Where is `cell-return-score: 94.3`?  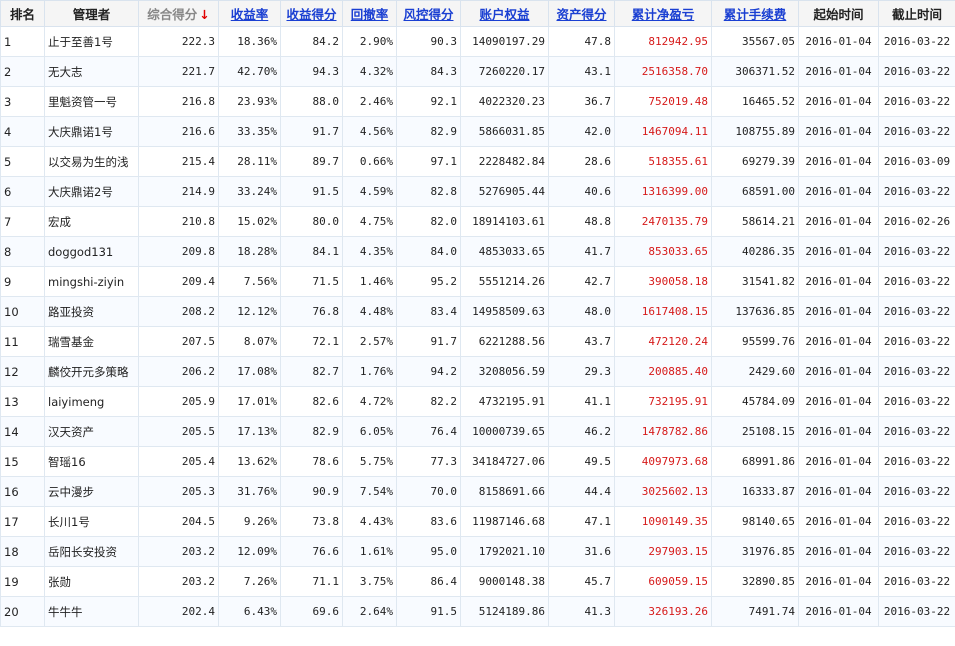
cell-return-score: 94.3 is located at coordinates (311, 71).